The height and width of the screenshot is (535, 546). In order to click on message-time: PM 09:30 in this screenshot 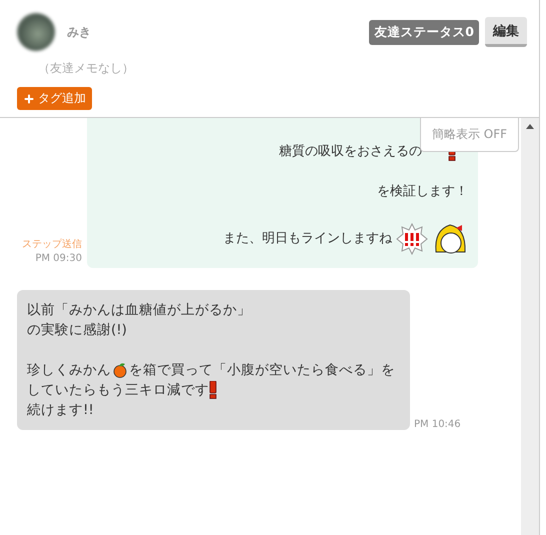, I will do `click(58, 258)`.